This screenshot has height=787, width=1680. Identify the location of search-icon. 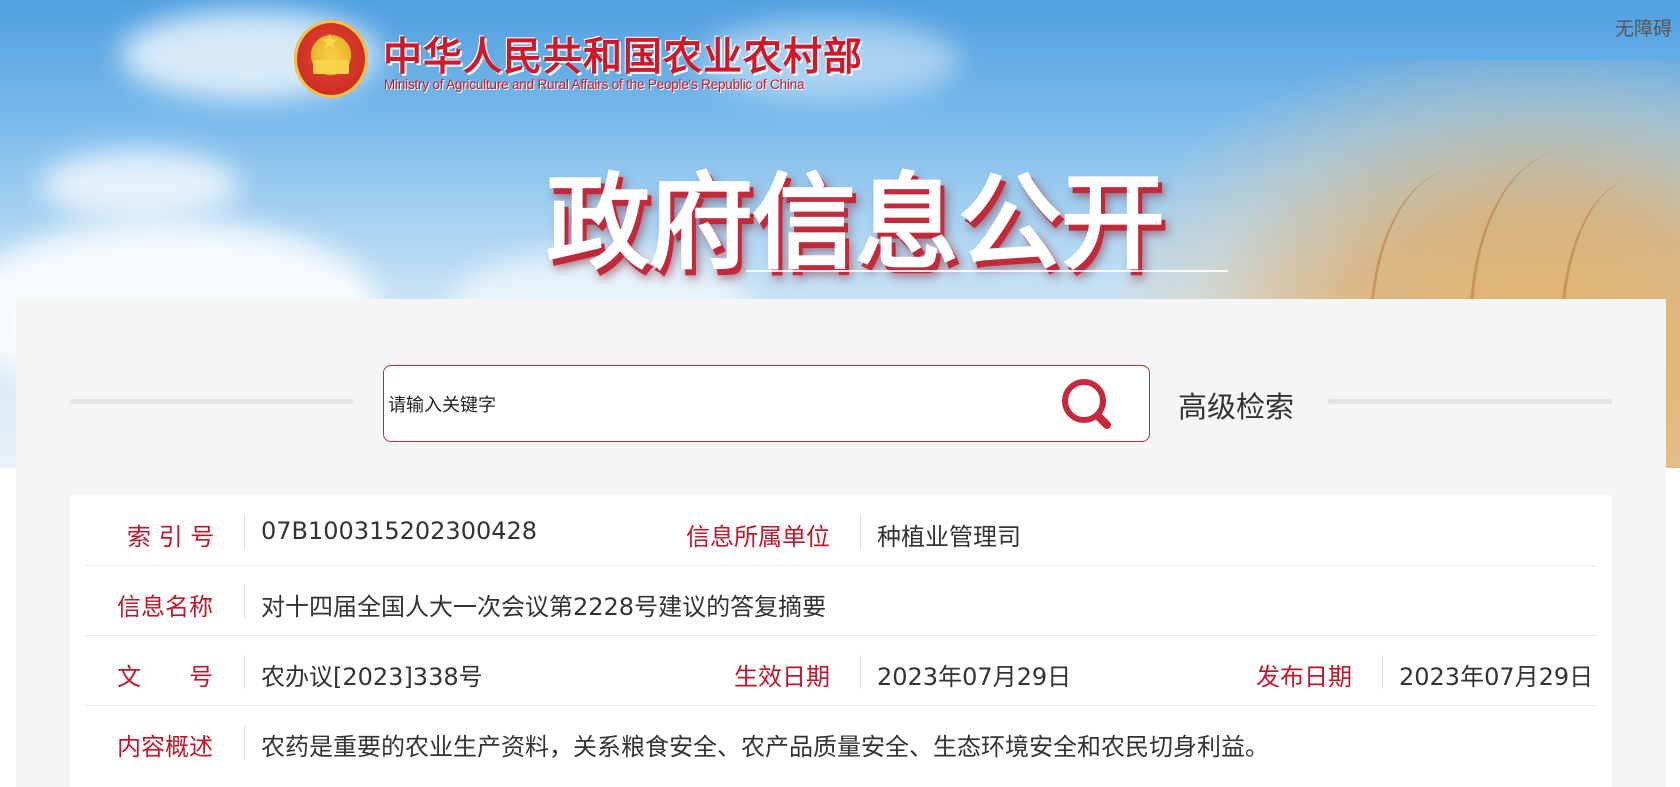
(1086, 404).